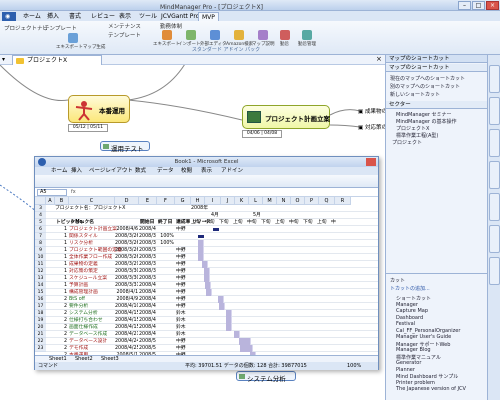 The height and width of the screenshot is (400, 500). Describe the element at coordinates (232, 171) in the screenshot. I see `xl-tab-addin: アドイン` at that location.